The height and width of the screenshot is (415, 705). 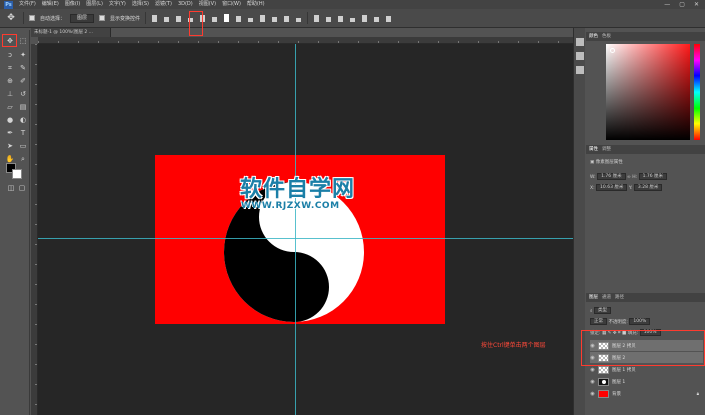 I want to click on align-top-icon, so click(x=154, y=18).